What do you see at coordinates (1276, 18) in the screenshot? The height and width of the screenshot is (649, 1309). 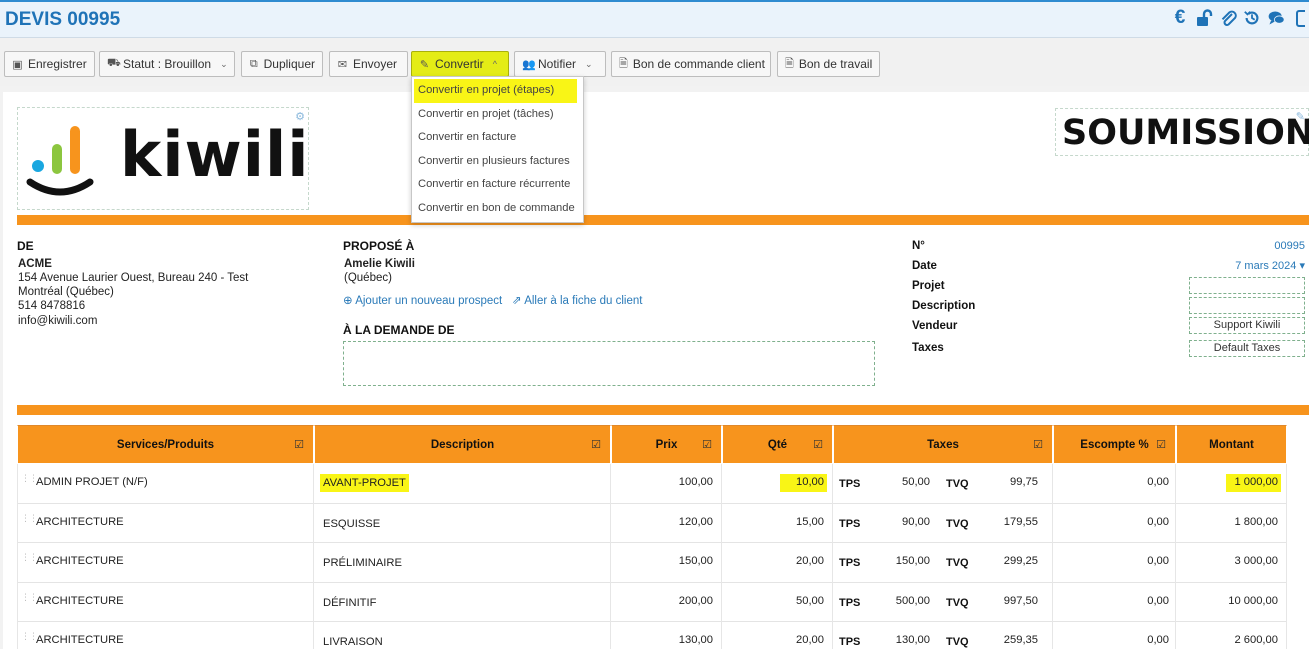 I see `comments-icon` at bounding box center [1276, 18].